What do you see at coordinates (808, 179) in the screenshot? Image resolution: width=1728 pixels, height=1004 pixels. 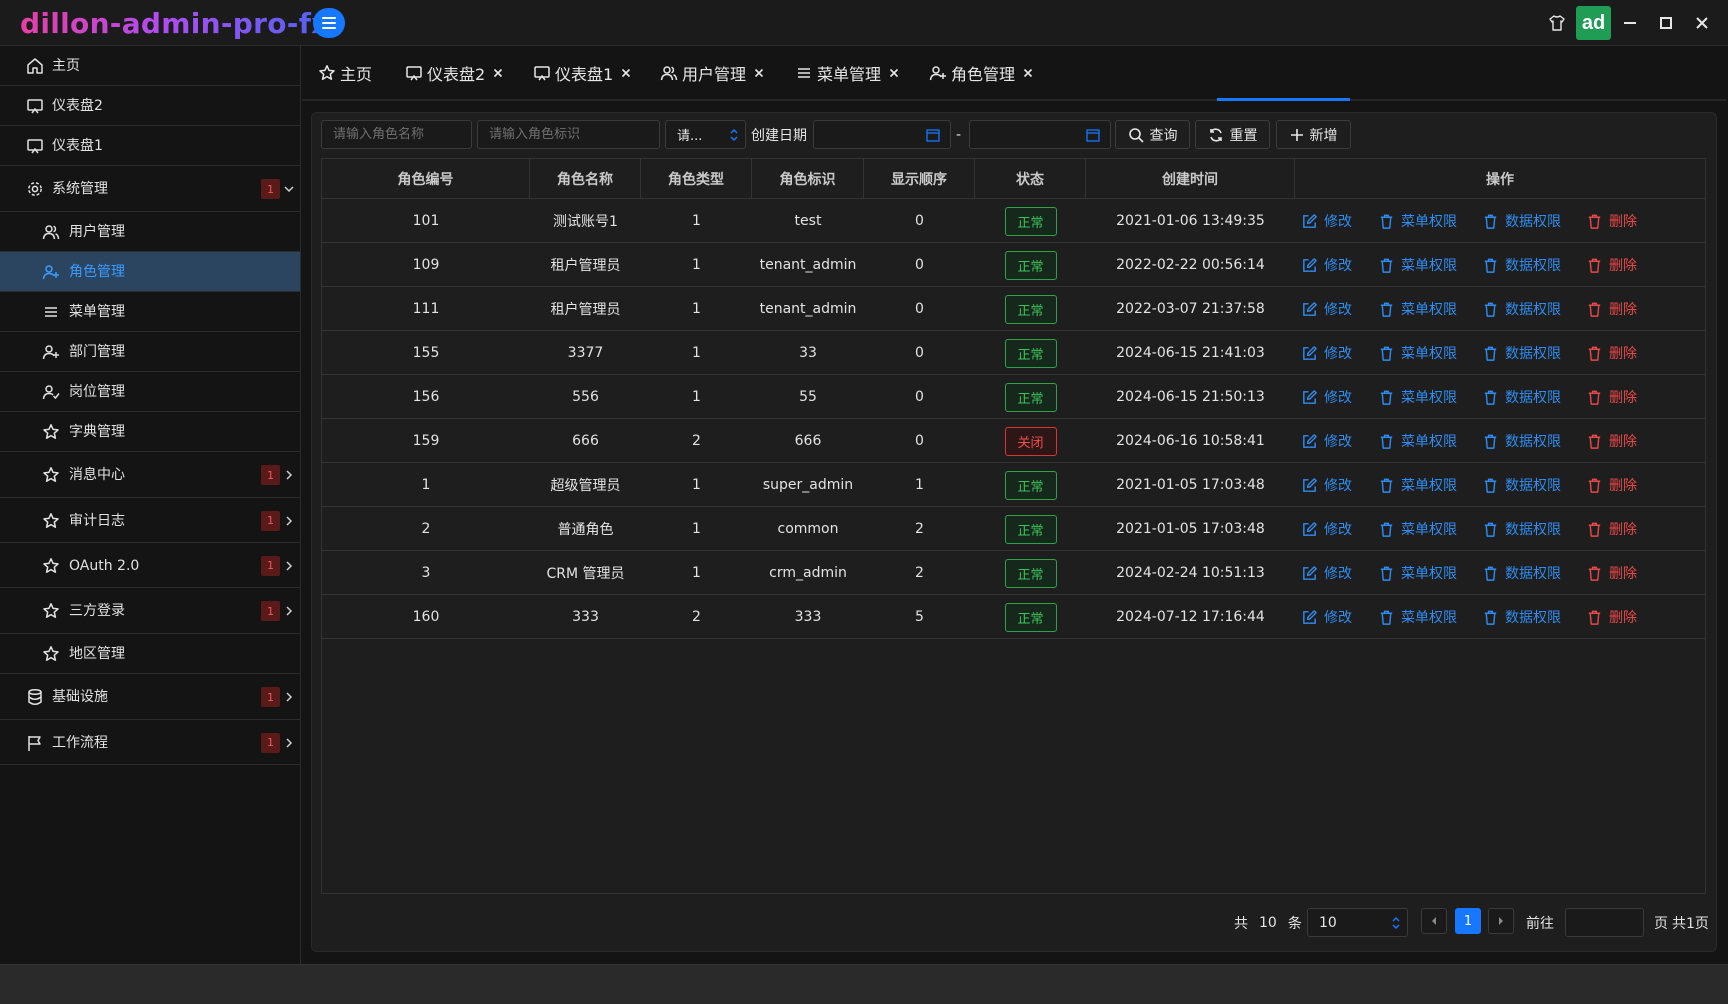 I see `column-header: 角色标识` at bounding box center [808, 179].